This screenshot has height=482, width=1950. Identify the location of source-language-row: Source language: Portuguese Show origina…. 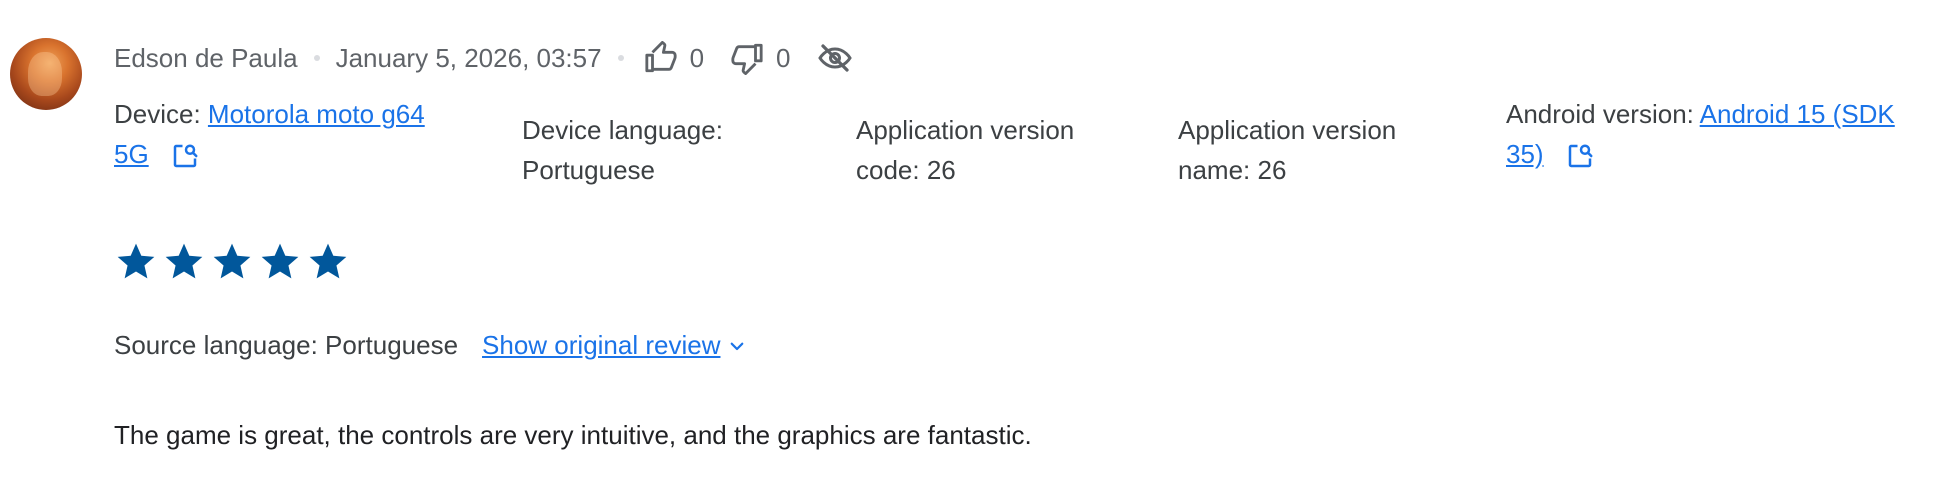
(430, 345).